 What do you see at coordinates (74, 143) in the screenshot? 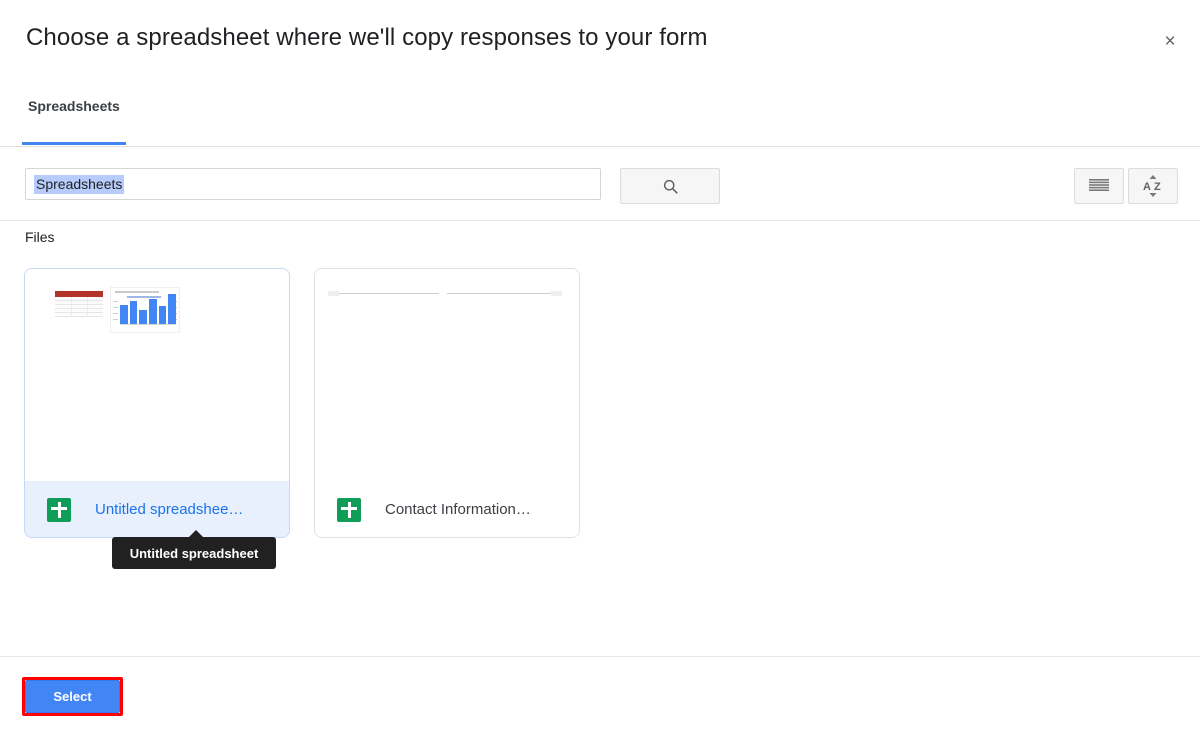
I see `tab-active-indicator` at bounding box center [74, 143].